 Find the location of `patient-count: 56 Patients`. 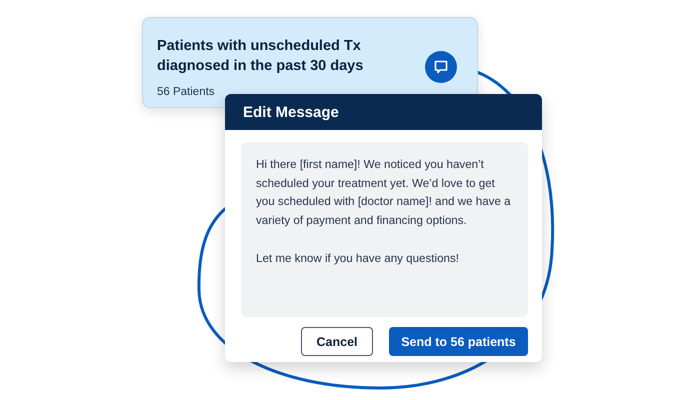

patient-count: 56 Patients is located at coordinates (186, 92).